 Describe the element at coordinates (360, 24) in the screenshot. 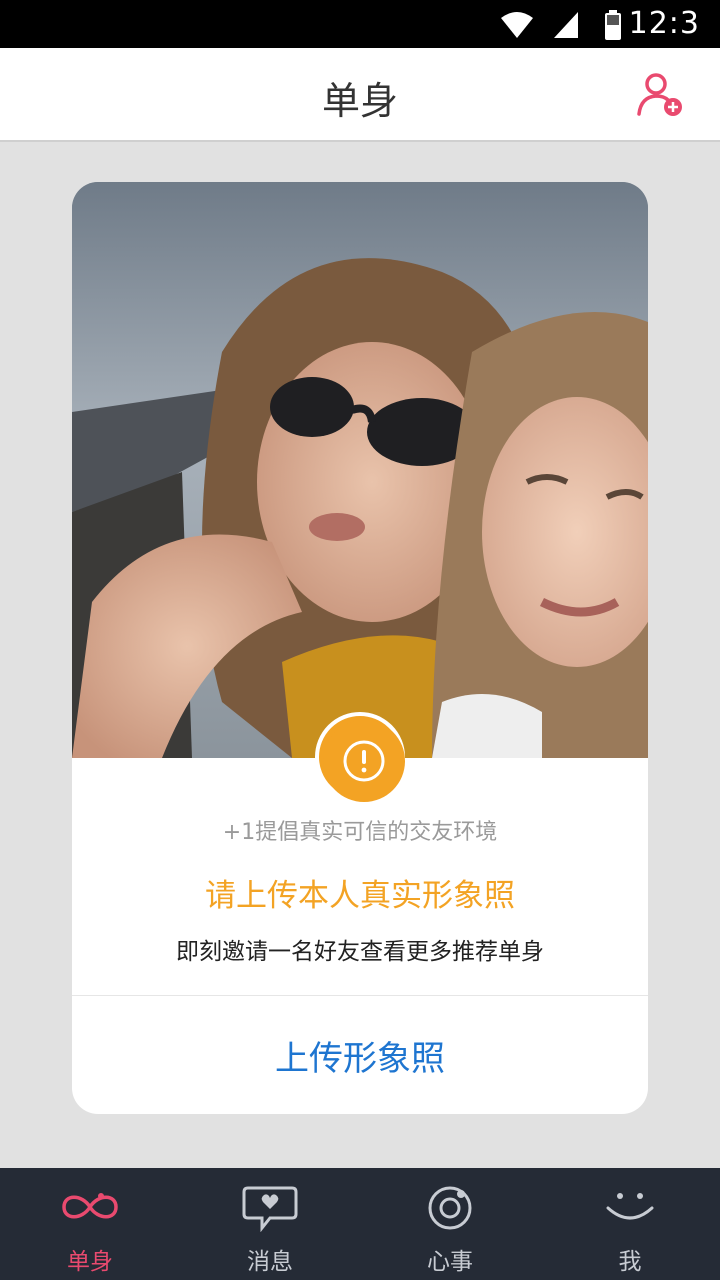

I see `status-bar: 12:3` at that location.